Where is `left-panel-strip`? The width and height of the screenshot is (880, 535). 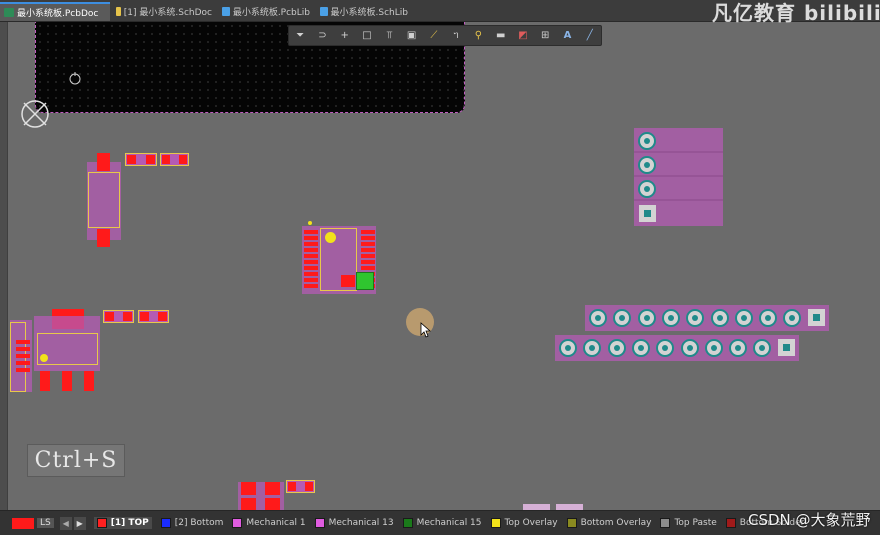 left-panel-strip is located at coordinates (4, 266).